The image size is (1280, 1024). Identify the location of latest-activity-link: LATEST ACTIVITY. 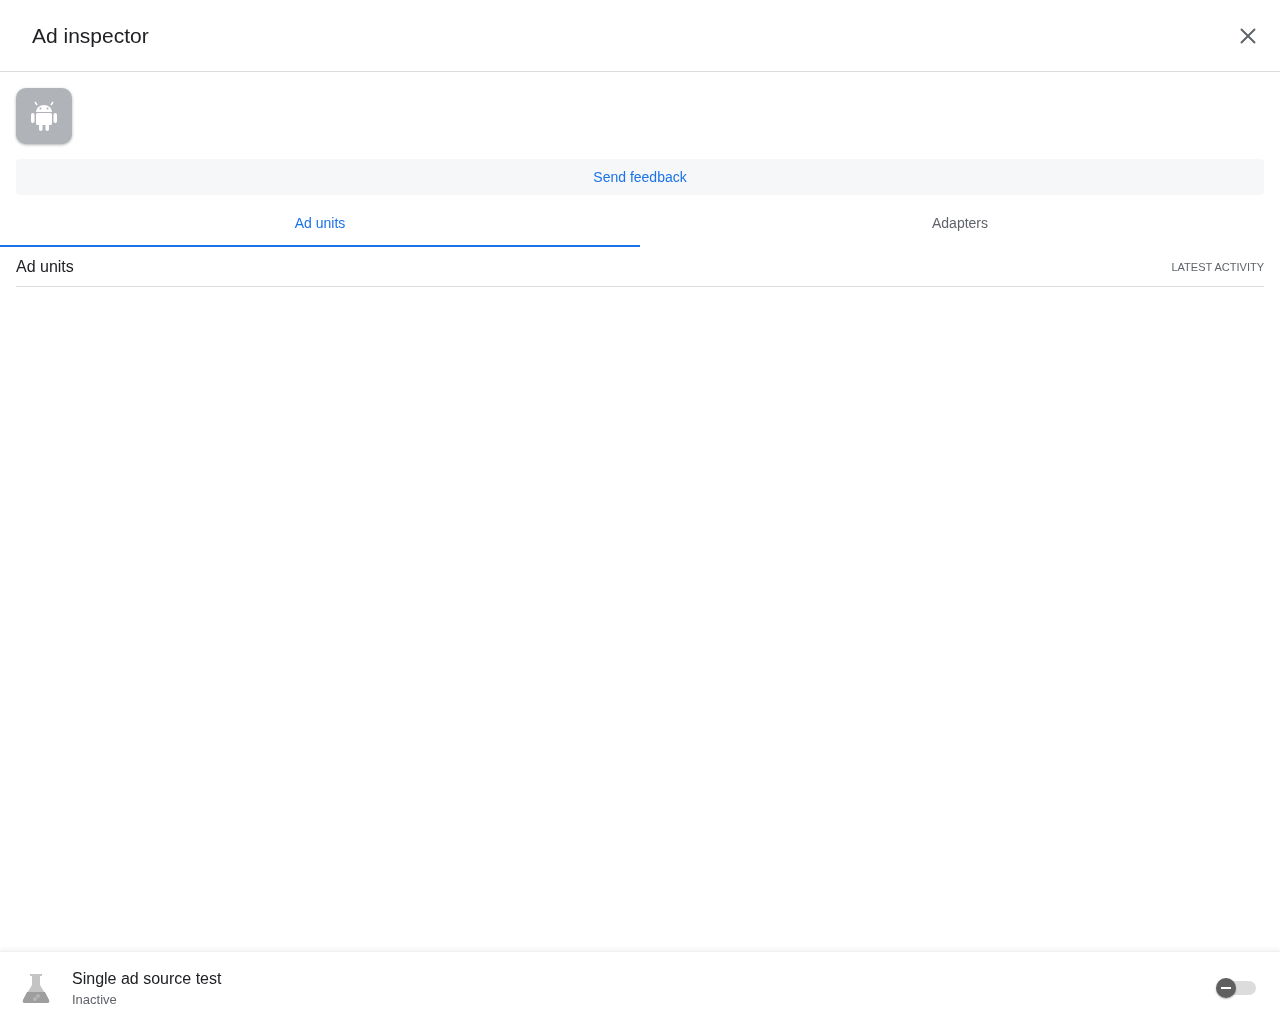
(1217, 266).